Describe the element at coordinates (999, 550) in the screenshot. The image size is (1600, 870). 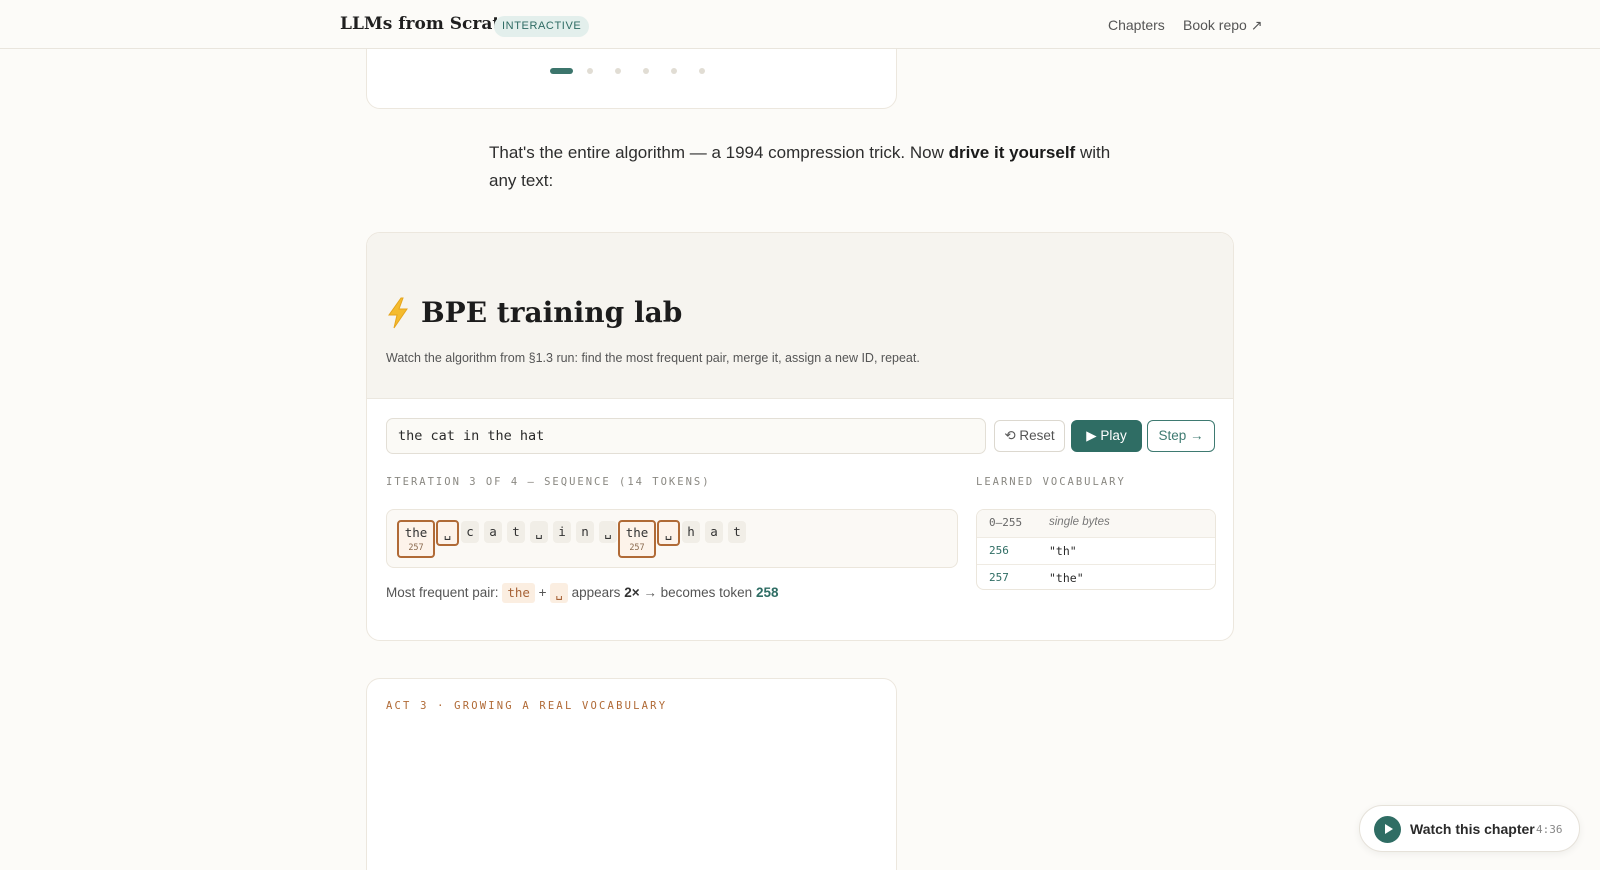
I see `vocab-id: 256` at that location.